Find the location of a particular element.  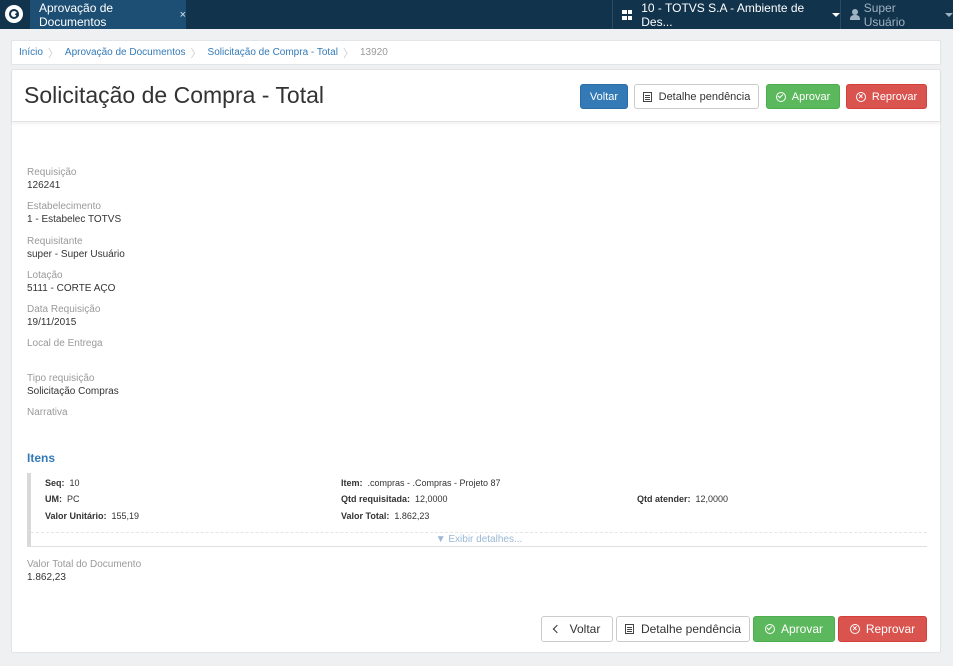

total-label: Valor Total do Documento is located at coordinates (84, 564).